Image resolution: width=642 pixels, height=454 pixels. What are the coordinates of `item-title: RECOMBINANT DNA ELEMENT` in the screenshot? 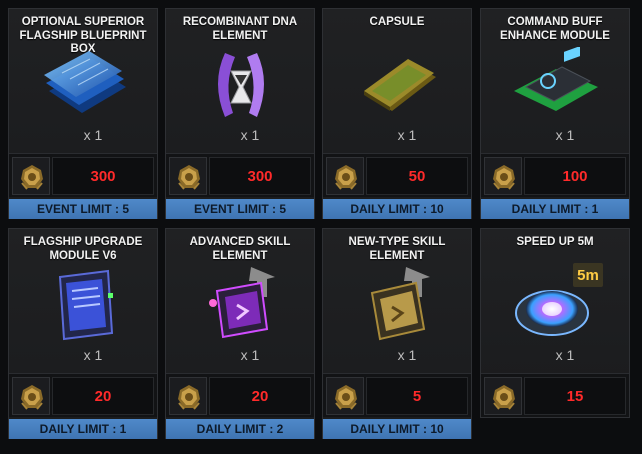 It's located at (240, 29).